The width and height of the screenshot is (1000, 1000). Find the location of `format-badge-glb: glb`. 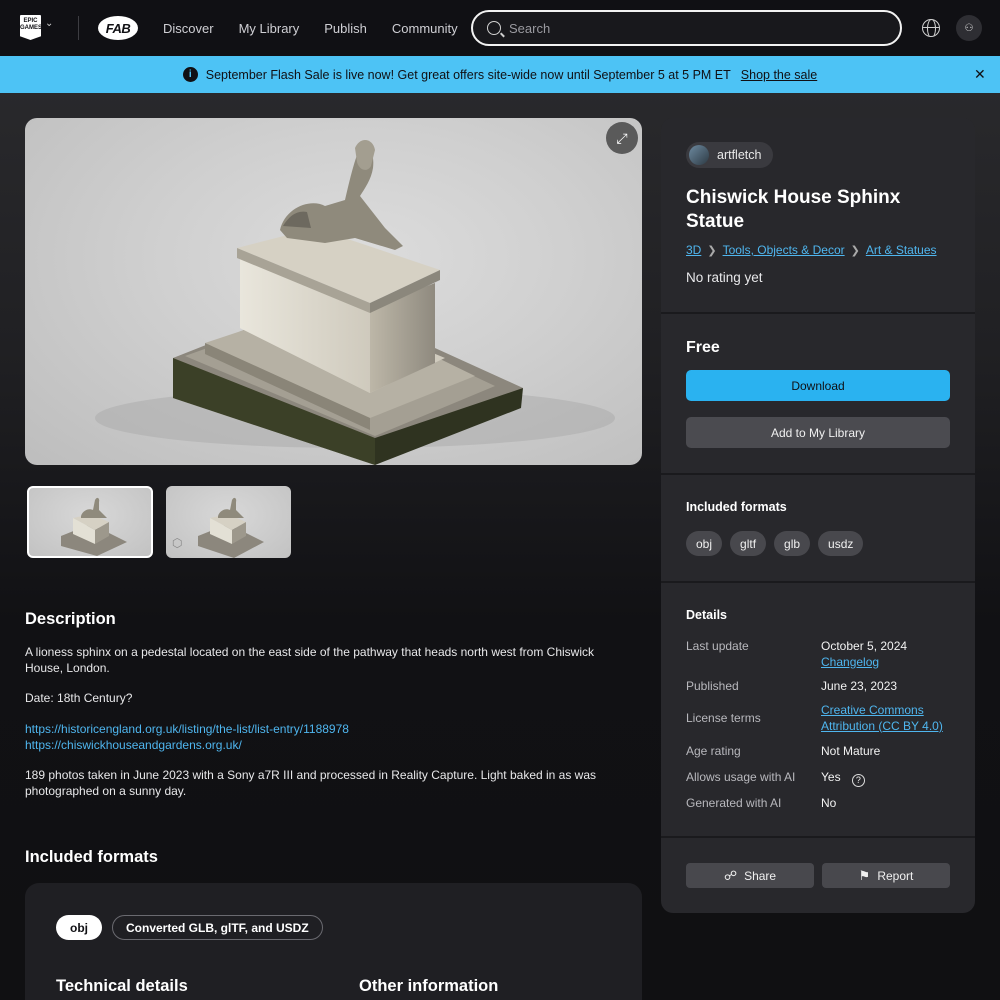

format-badge-glb: glb is located at coordinates (792, 543).